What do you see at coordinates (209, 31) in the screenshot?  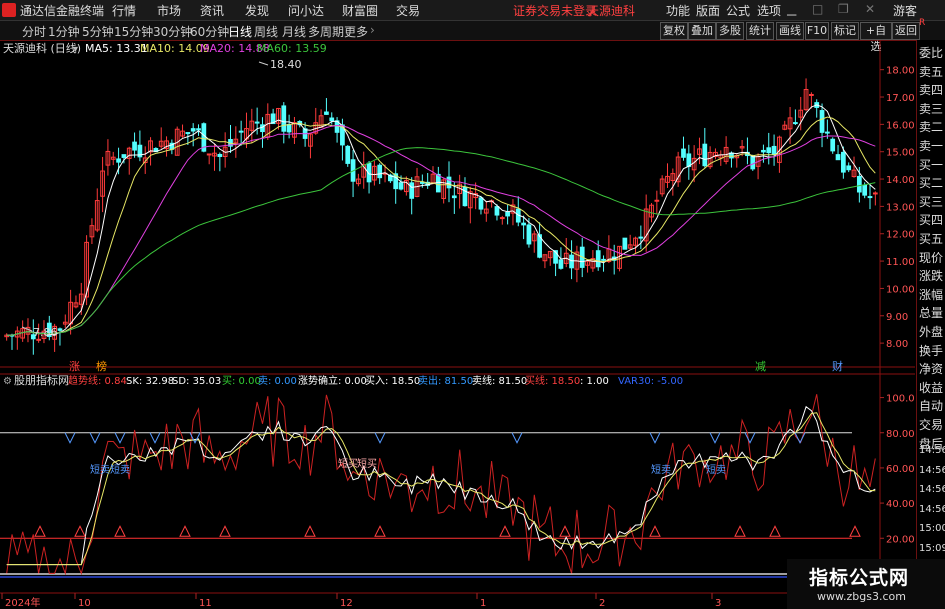 I see `tab-60min: 60分钟` at bounding box center [209, 31].